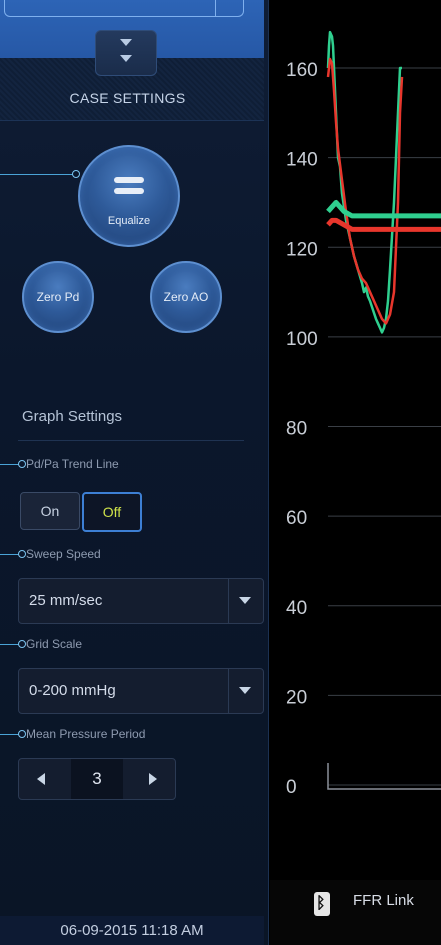 The height and width of the screenshot is (945, 441). What do you see at coordinates (322, 904) in the screenshot?
I see `bluetooth-icon: ᛒ` at bounding box center [322, 904].